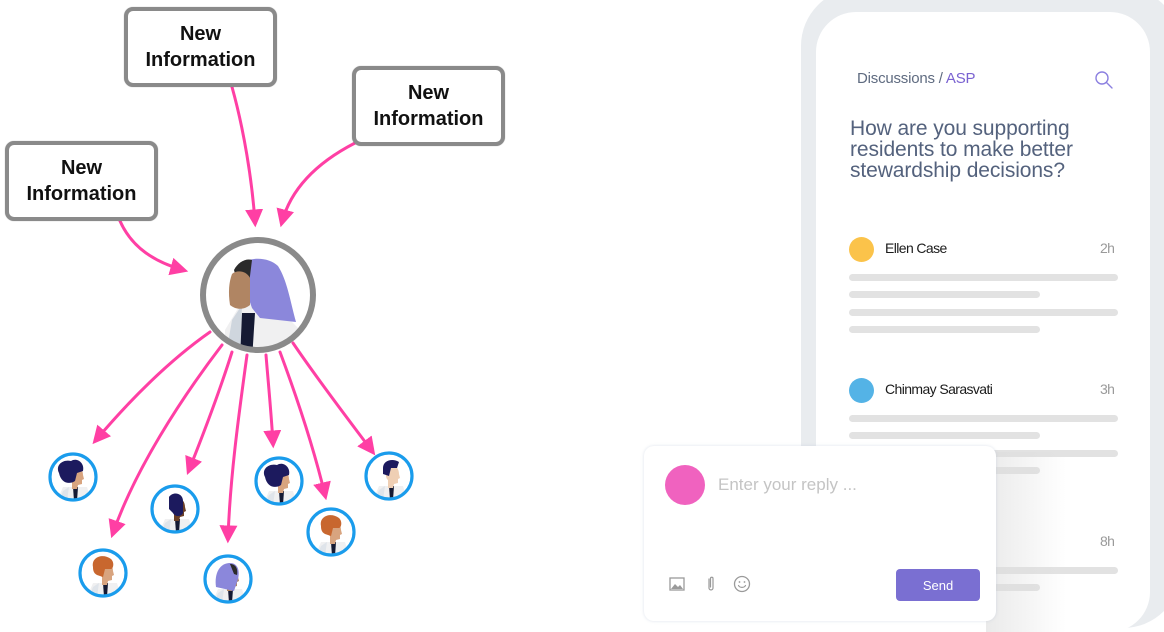 The image size is (1164, 632). What do you see at coordinates (316, 184) in the screenshot?
I see `arrow-in-right` at bounding box center [316, 184].